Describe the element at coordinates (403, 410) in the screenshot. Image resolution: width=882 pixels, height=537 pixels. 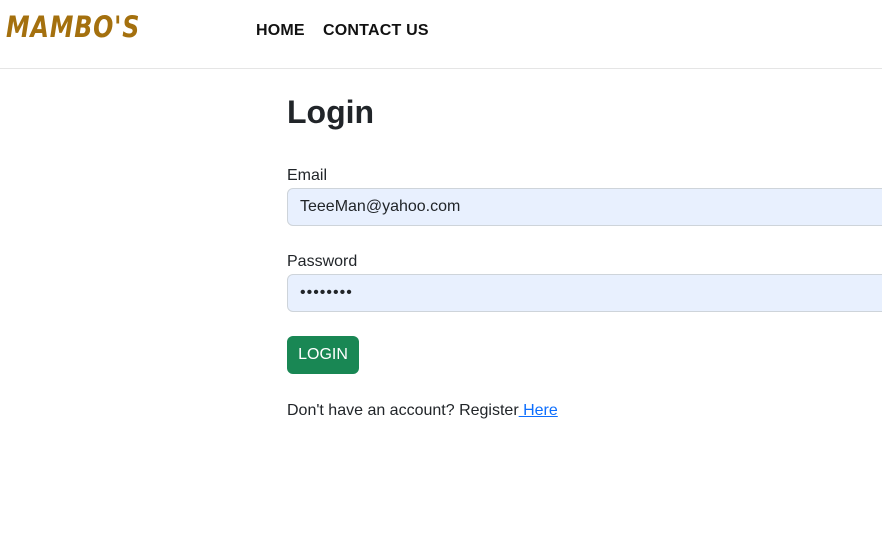
I see `register-prompt-text: Don't have an account? Register` at that location.